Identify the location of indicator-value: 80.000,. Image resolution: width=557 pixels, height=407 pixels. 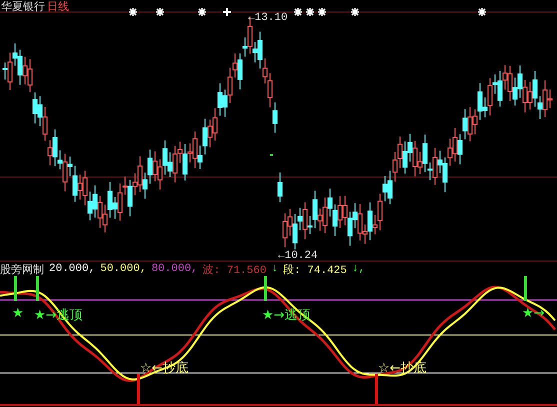
(174, 269).